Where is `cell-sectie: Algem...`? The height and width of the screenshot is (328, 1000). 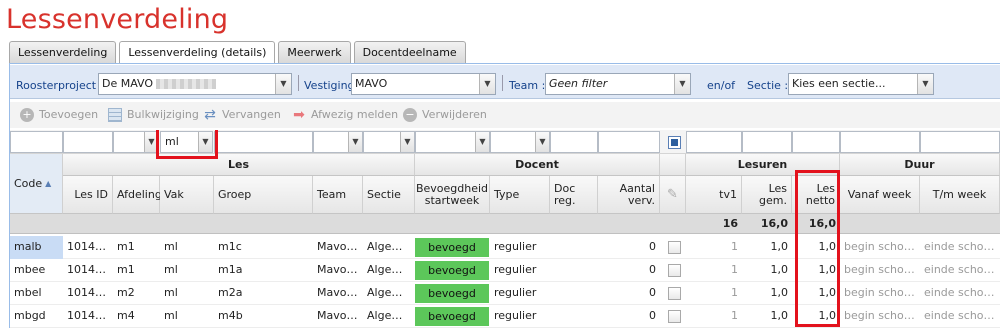 cell-sectie: Algem... is located at coordinates (390, 315).